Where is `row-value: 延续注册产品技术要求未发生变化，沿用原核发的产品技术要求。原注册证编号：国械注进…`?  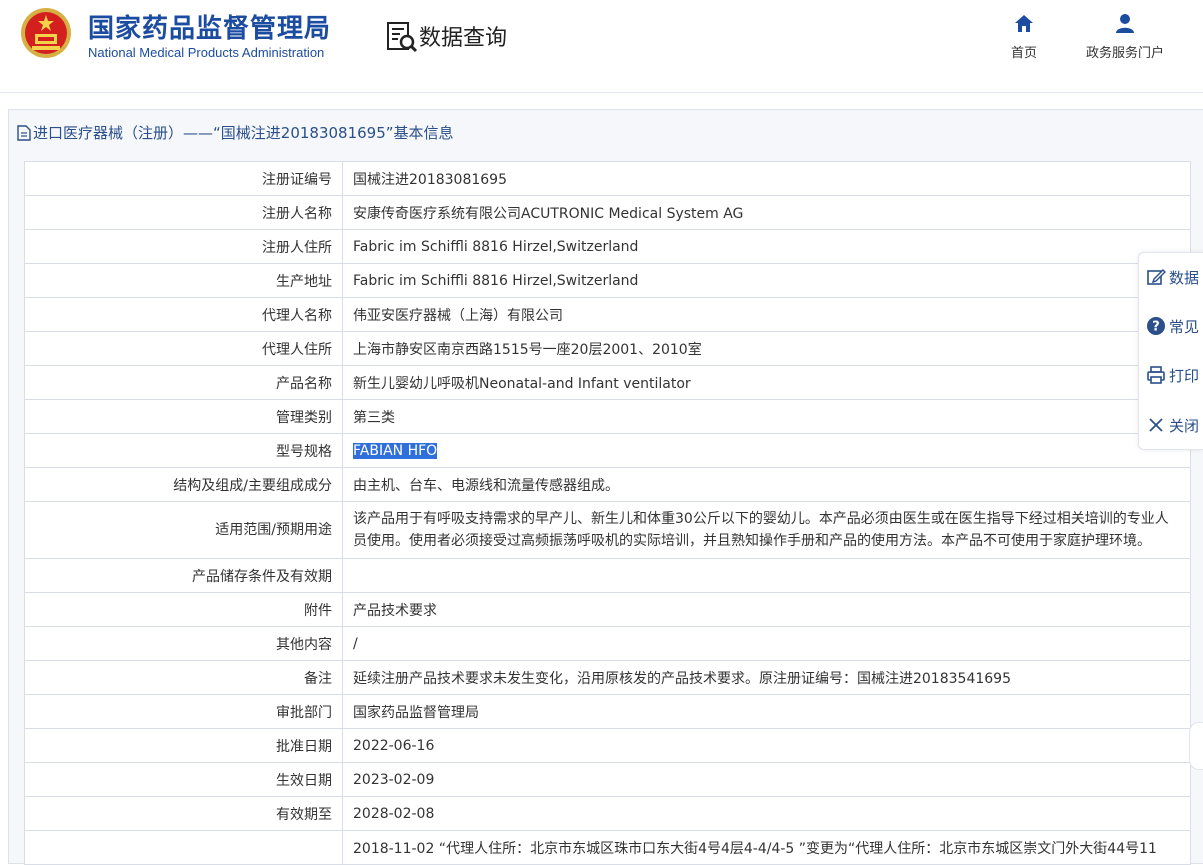 row-value: 延续注册产品技术要求未发生变化，沿用原核发的产品技术要求。原注册证编号：国械注进… is located at coordinates (766, 677).